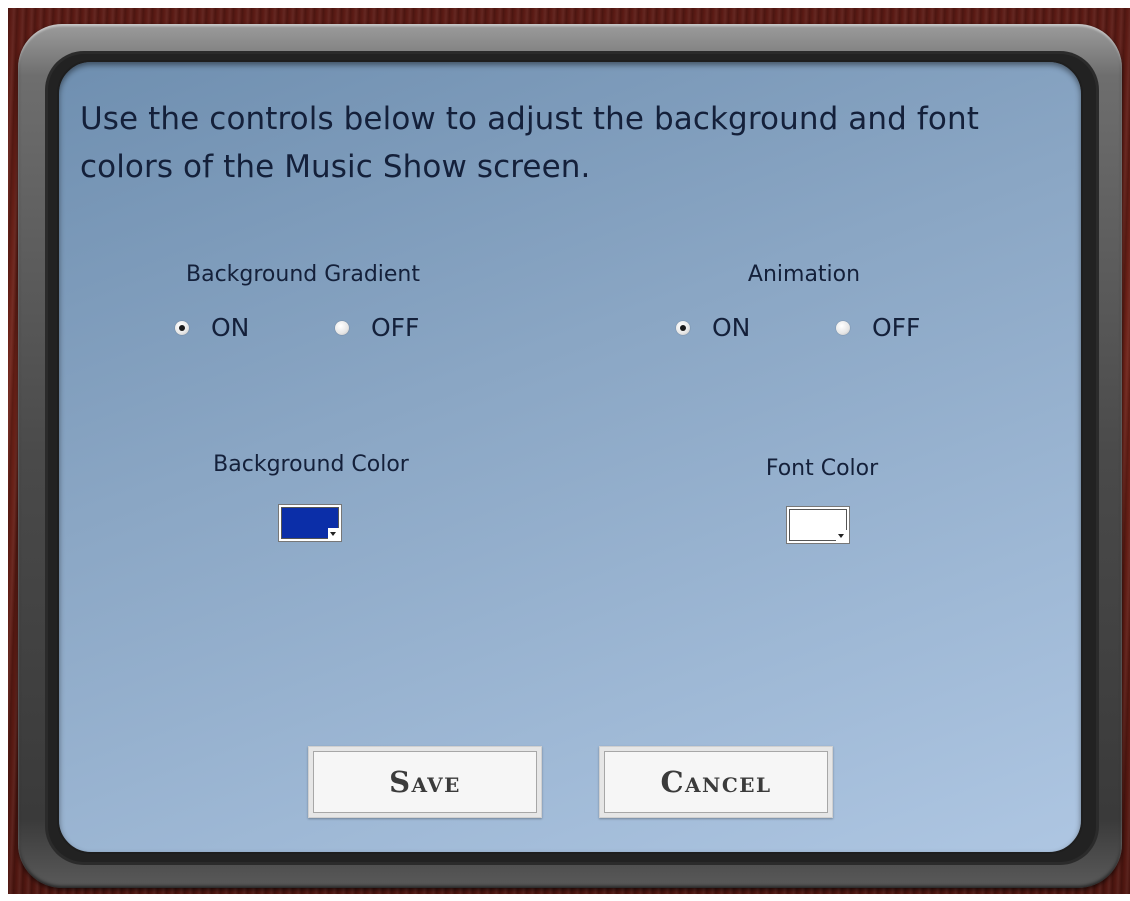 The width and height of the screenshot is (1130, 901). I want to click on background-gradient-on-radio: ON, so click(212, 327).